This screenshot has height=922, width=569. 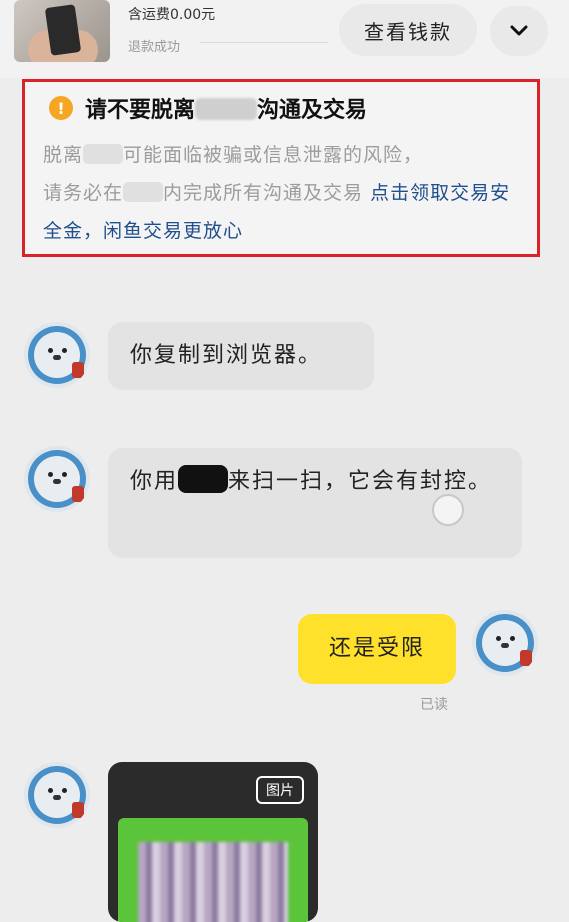 I want to click on warning-title-start: 请不要脱离, so click(x=140, y=110).